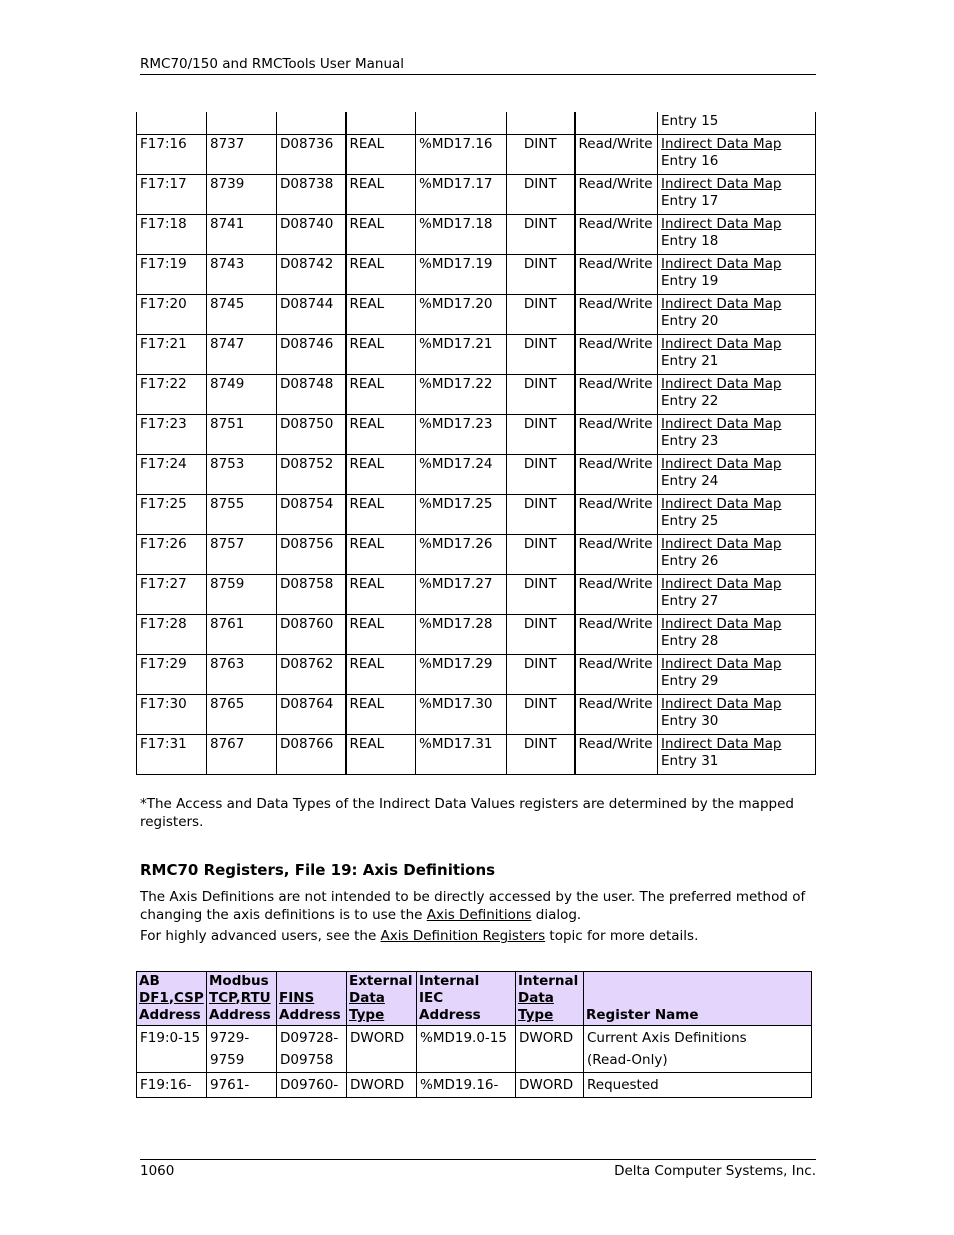  What do you see at coordinates (461, 434) in the screenshot?
I see `iec-address-cell: %MD17.23` at bounding box center [461, 434].